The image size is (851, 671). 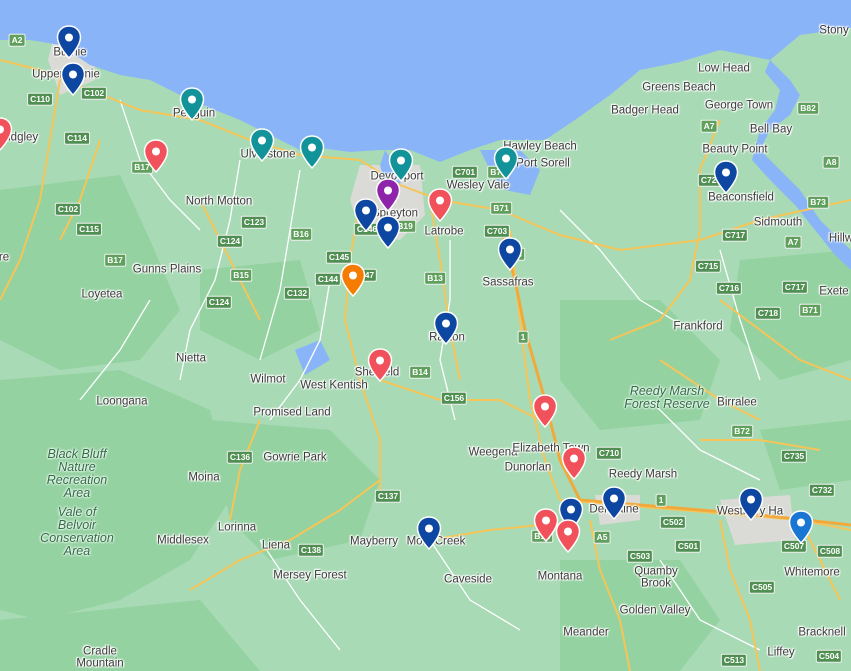 What do you see at coordinates (121, 402) in the screenshot?
I see `place-label-loongana: Loongana` at bounding box center [121, 402].